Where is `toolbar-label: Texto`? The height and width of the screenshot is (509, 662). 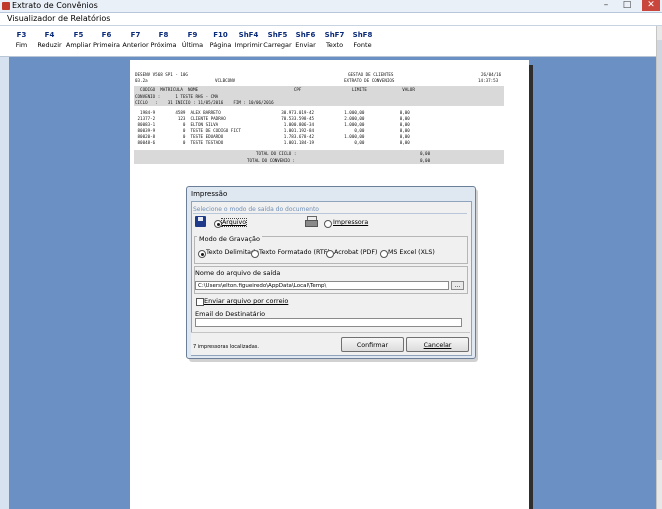
toolbar-label: Texto is located at coordinates (334, 45).